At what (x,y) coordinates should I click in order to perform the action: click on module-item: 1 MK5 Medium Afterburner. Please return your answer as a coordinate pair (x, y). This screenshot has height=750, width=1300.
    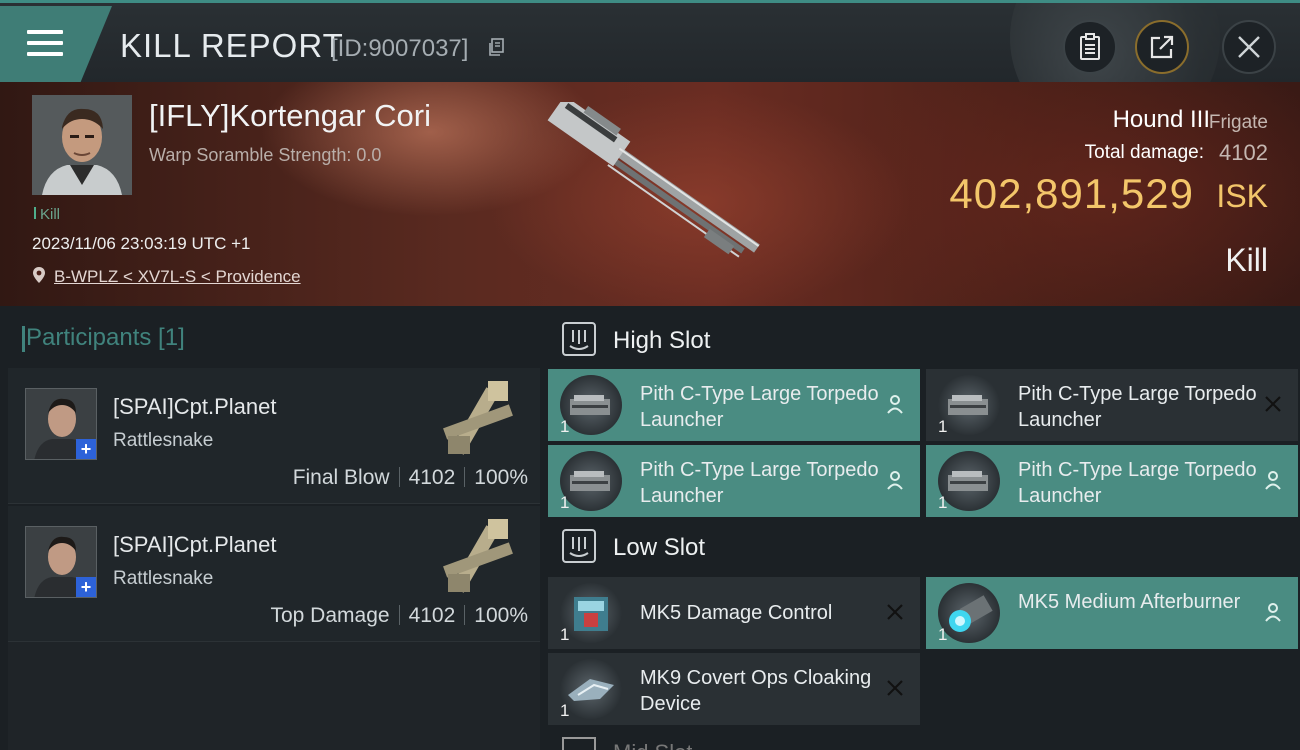
    Looking at the image, I should click on (1112, 613).